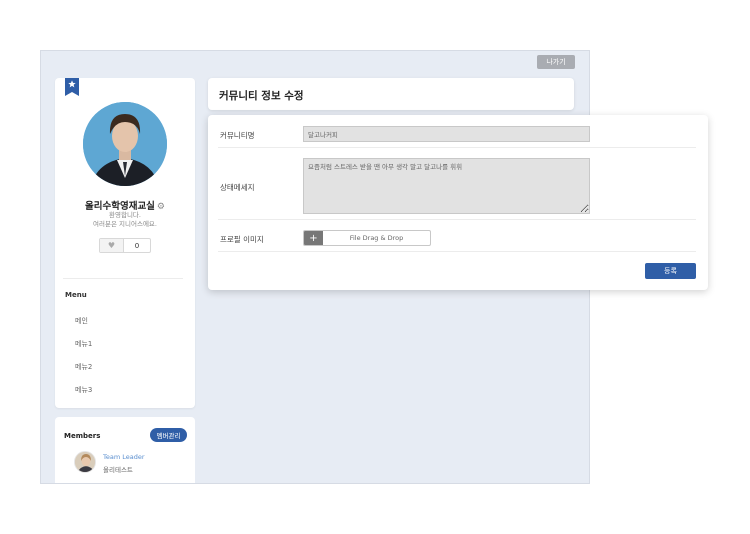  What do you see at coordinates (125, 224) in the screenshot?
I see `welcome-line: 여러분은 지니어스에요.` at bounding box center [125, 224].